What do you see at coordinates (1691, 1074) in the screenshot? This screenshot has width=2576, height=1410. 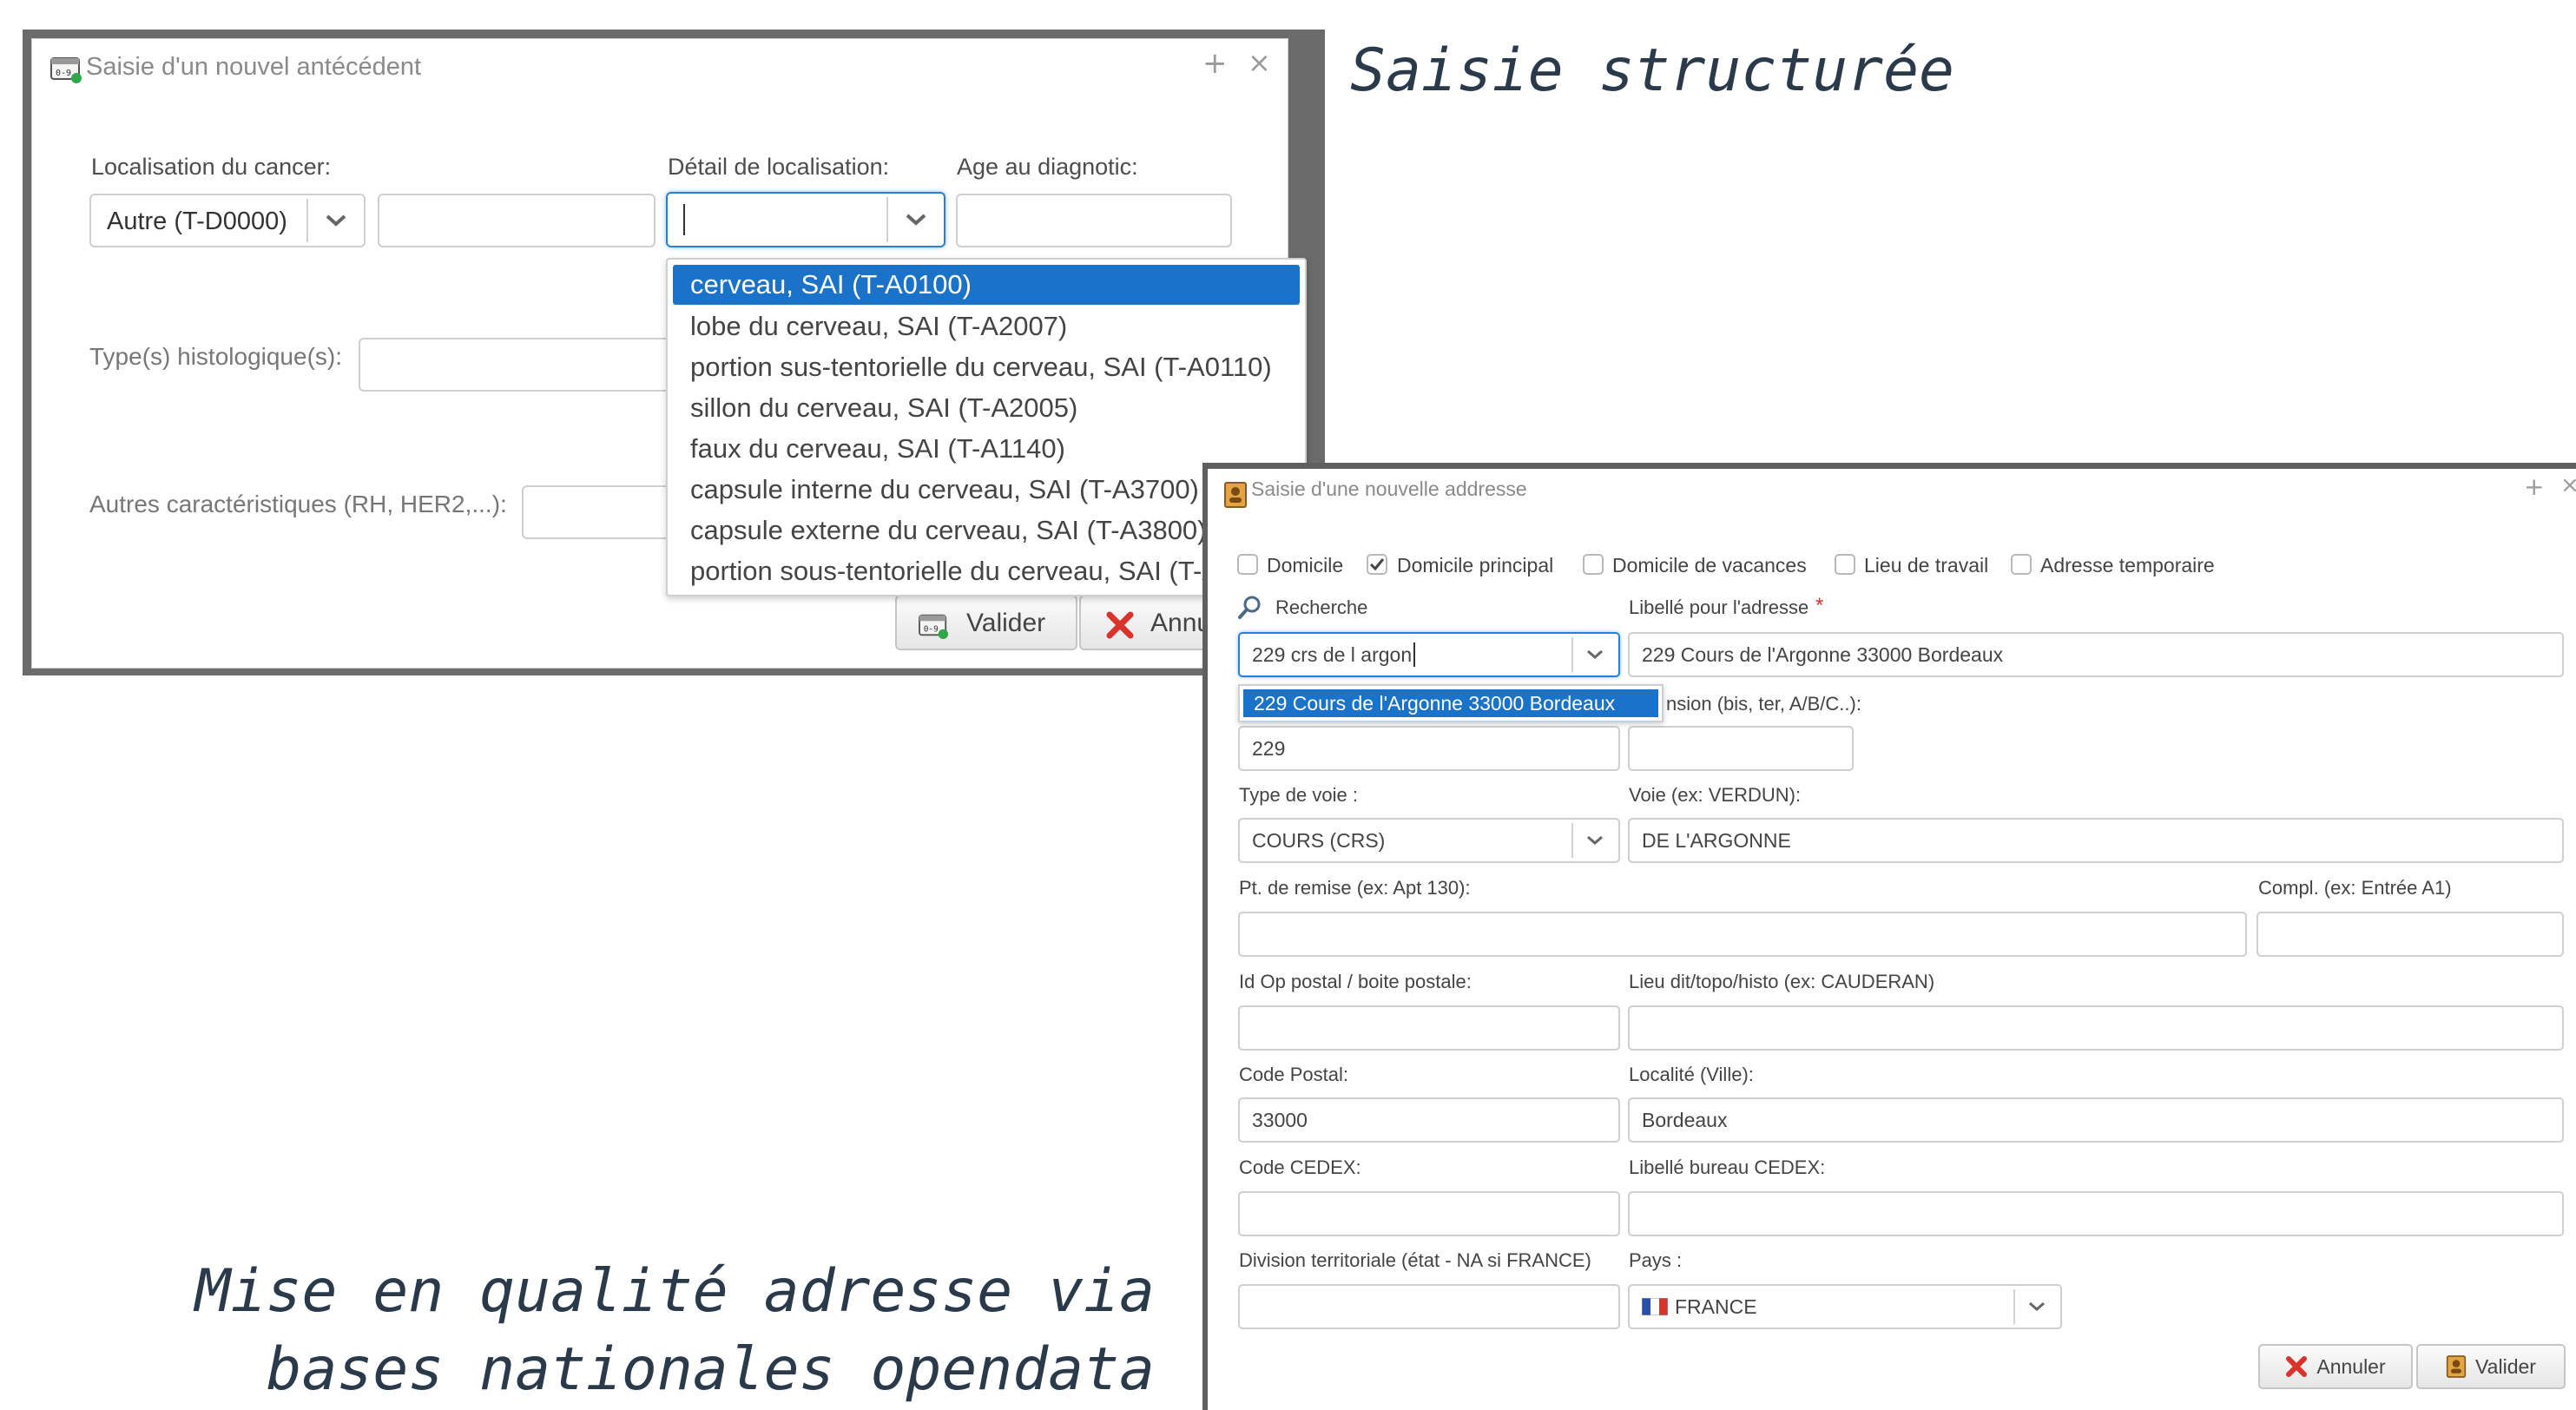 I see `label-localite: Localité (Ville):` at bounding box center [1691, 1074].